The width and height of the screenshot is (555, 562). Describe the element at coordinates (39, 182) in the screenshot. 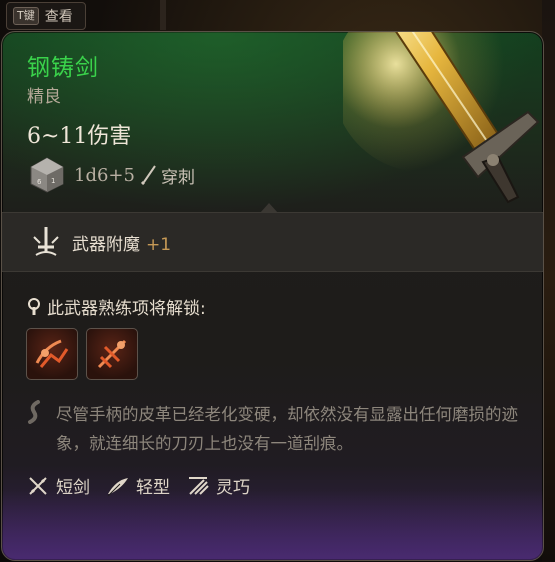

I see `svg-text: 6` at that location.